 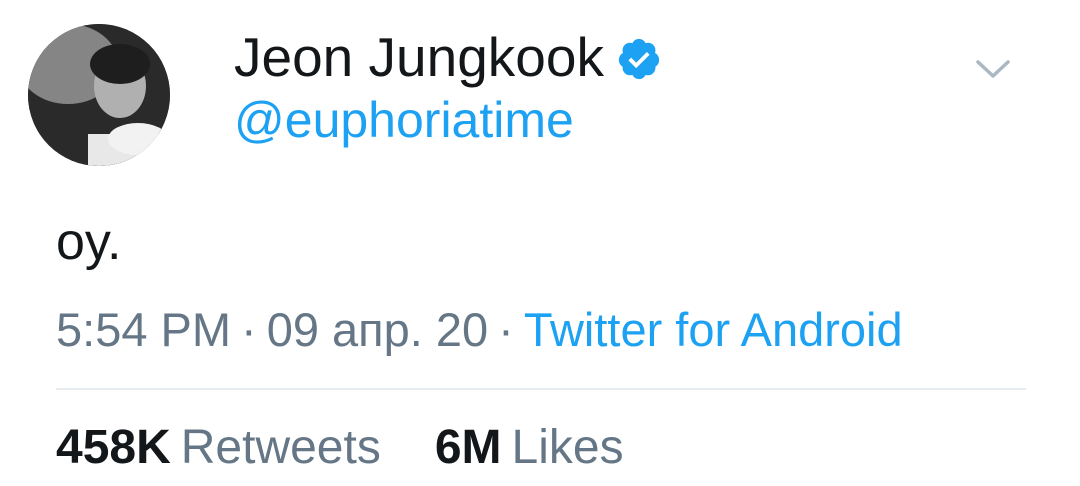 What do you see at coordinates (993, 69) in the screenshot?
I see `chevron-down-icon` at bounding box center [993, 69].